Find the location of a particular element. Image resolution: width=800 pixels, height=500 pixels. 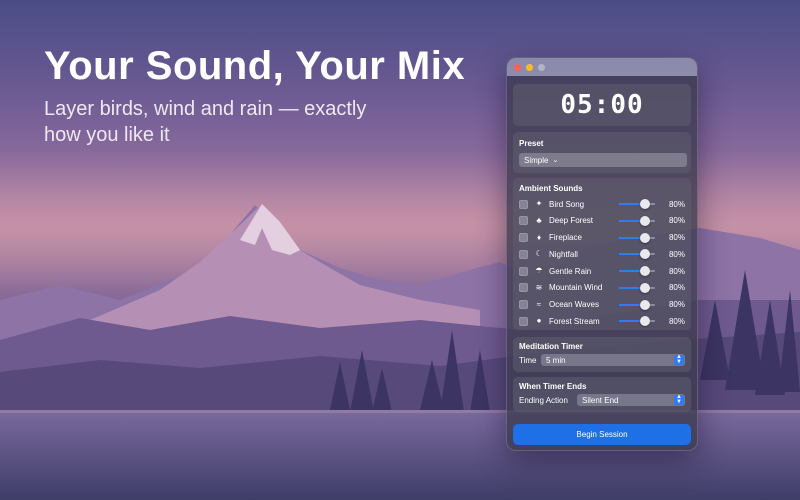

timer-display: 05:00 is located at coordinates (602, 105).